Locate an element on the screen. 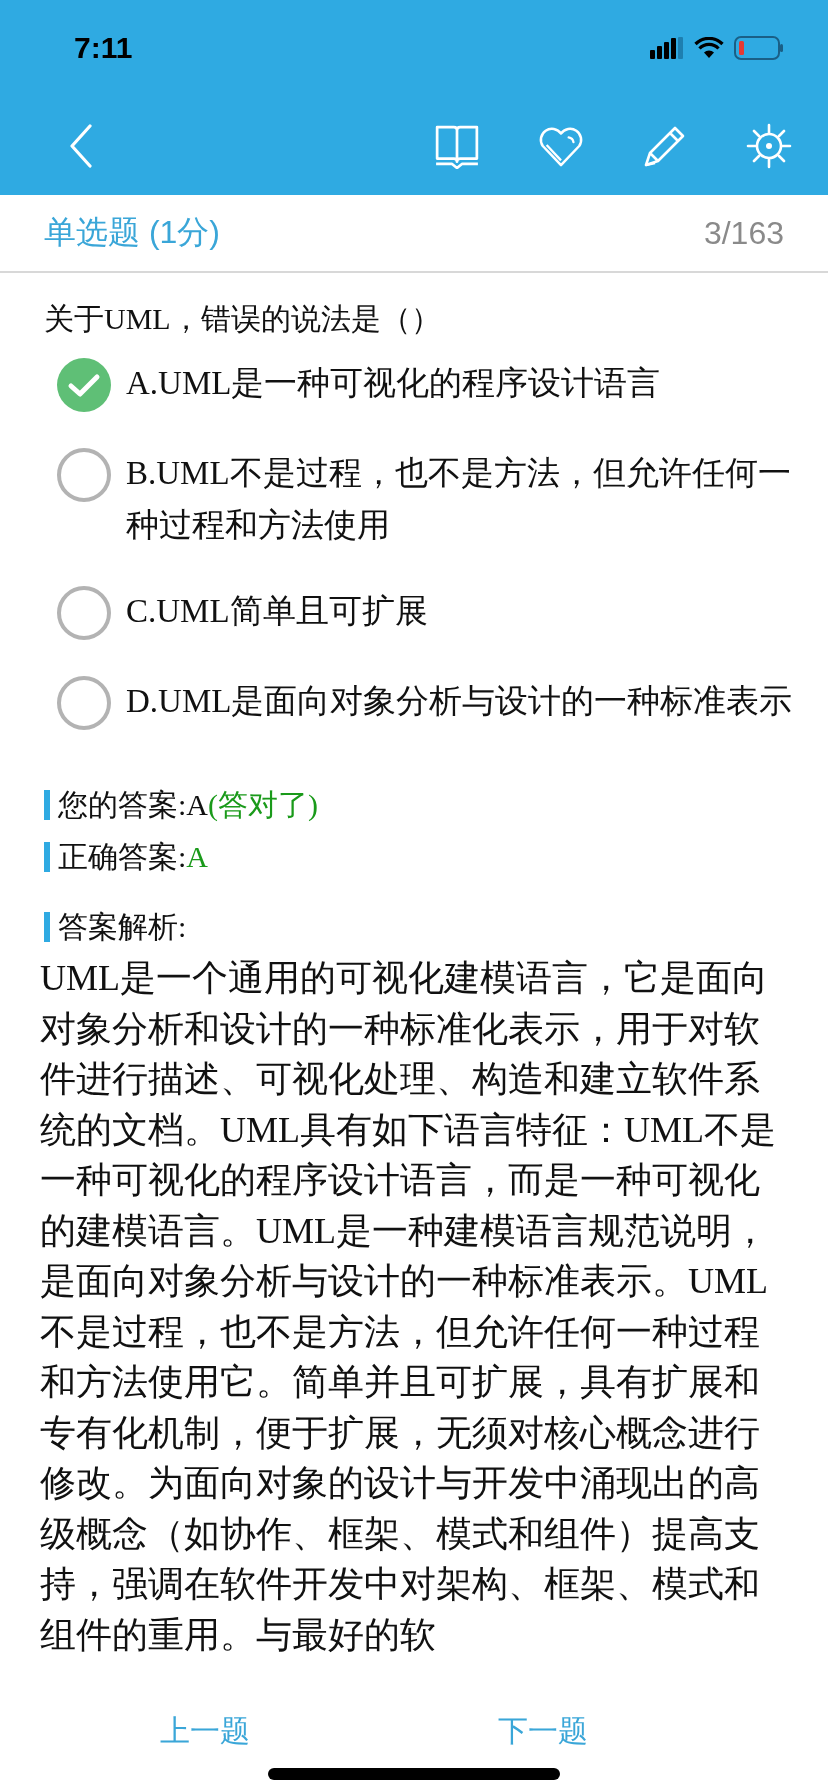  question-counter: 3/163 is located at coordinates (743, 233).